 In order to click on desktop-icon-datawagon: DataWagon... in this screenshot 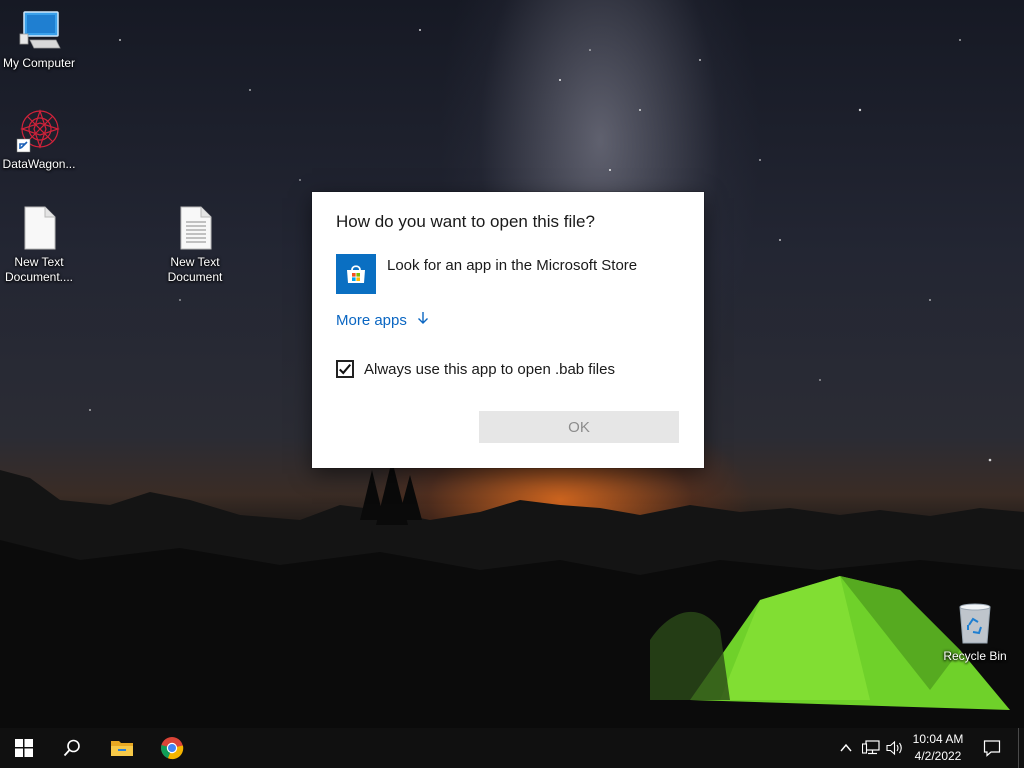, I will do `click(39, 139)`.